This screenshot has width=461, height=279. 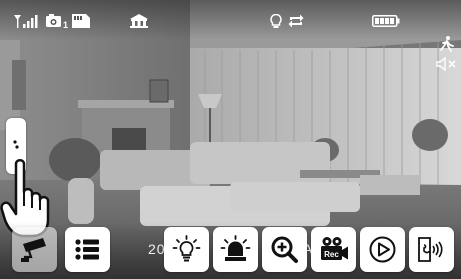 I want to click on cctv-camera-icon, so click(x=33, y=250).